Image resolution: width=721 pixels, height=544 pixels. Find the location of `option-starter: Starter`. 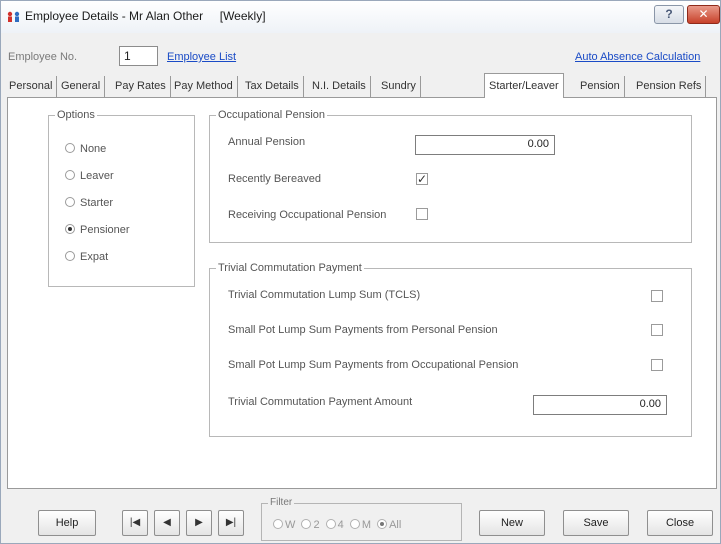

option-starter: Starter is located at coordinates (89, 203).